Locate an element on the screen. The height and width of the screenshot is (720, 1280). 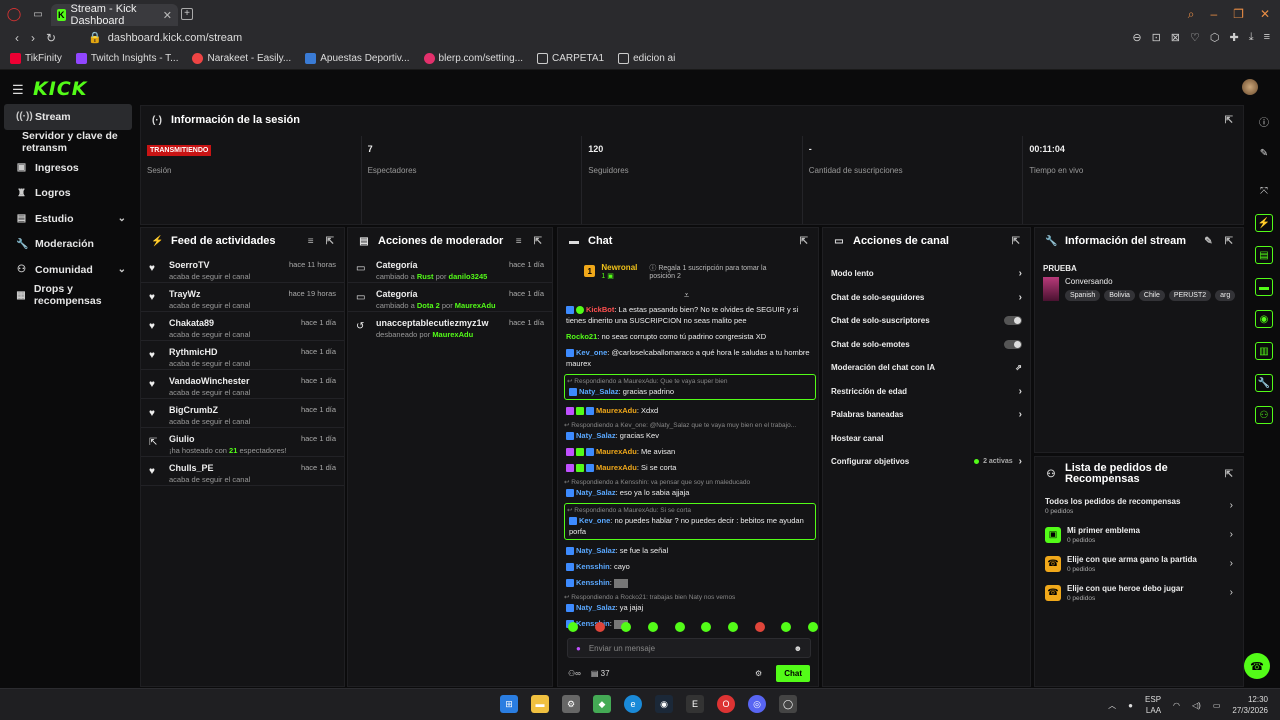
wallet-icon: ⬡ is located at coordinates (1215, 37).